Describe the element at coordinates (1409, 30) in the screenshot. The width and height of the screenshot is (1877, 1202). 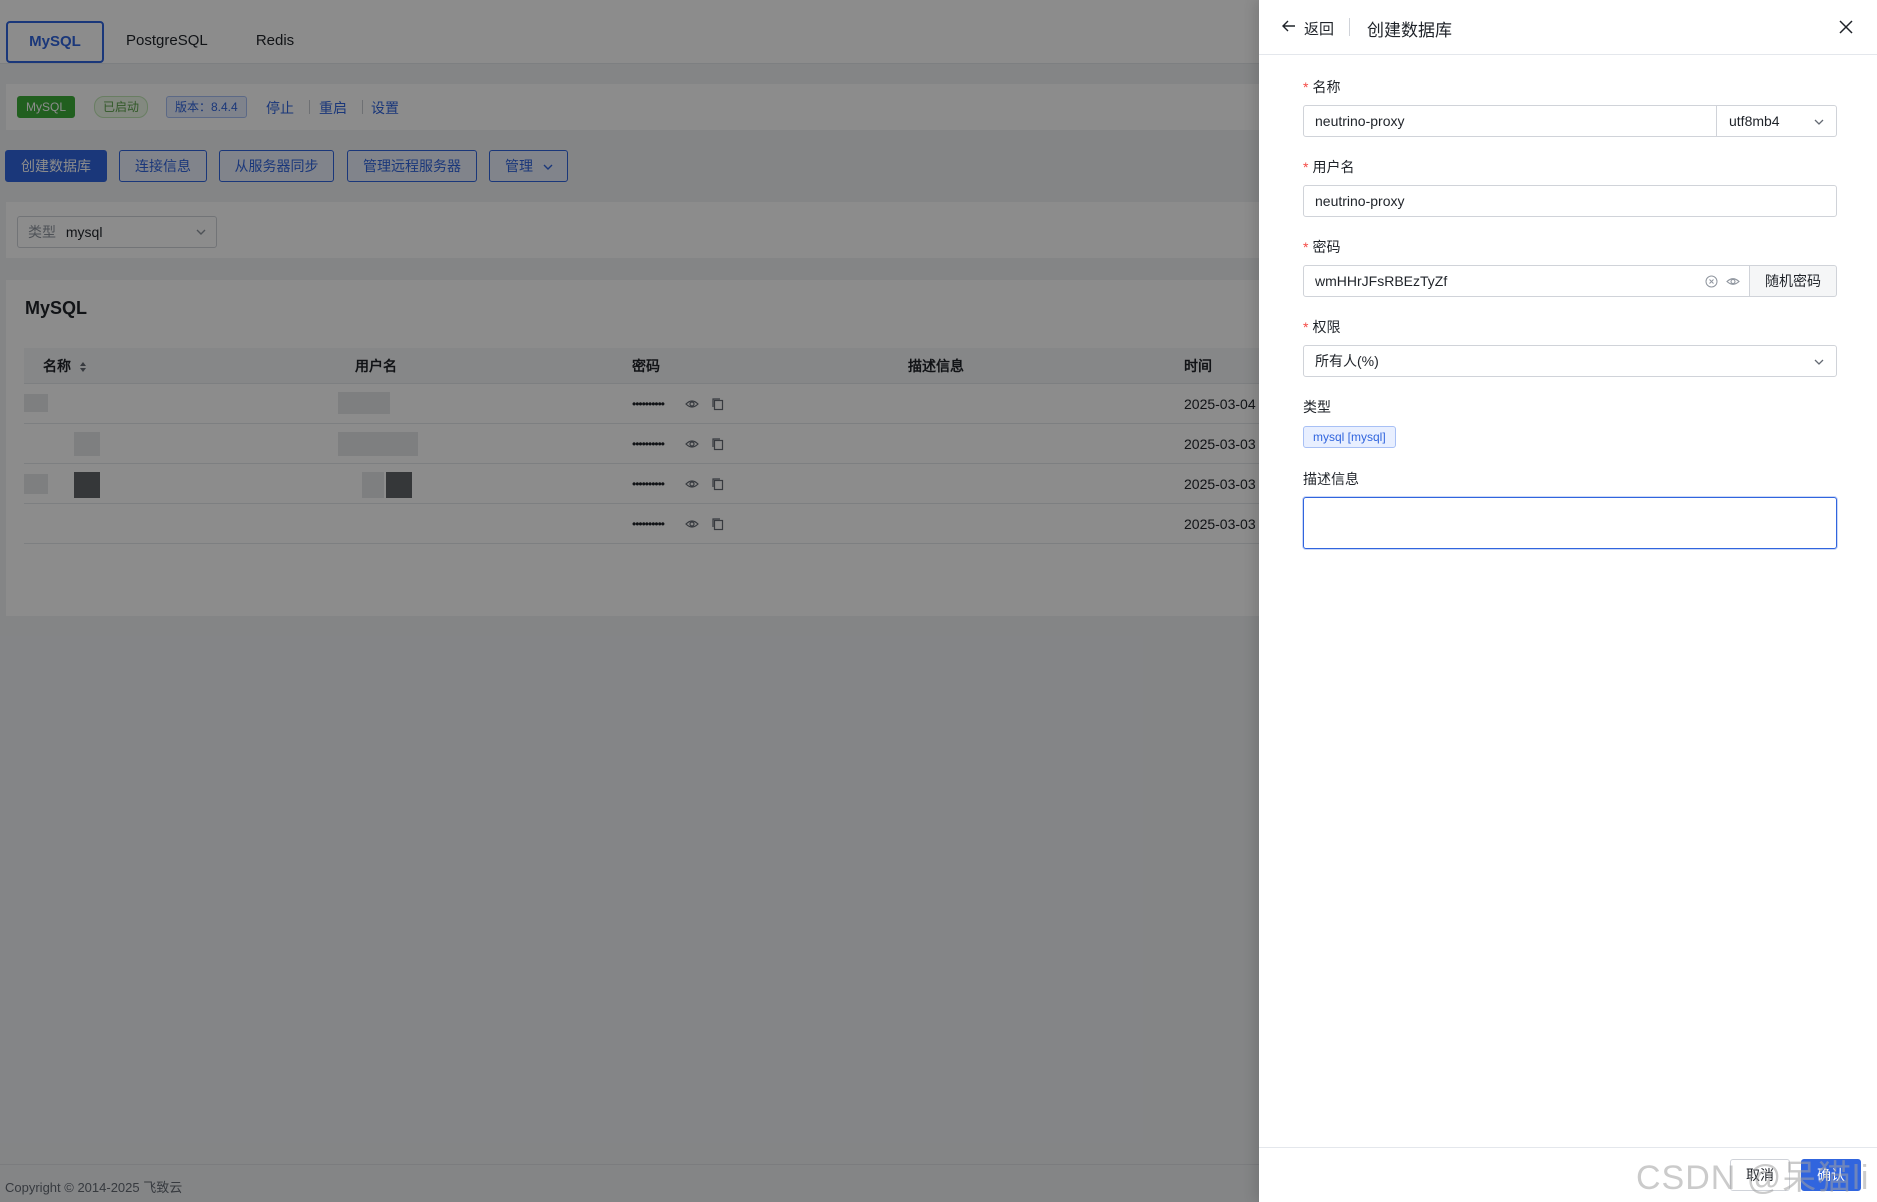
I see `drawer-title: 创建数据库` at that location.